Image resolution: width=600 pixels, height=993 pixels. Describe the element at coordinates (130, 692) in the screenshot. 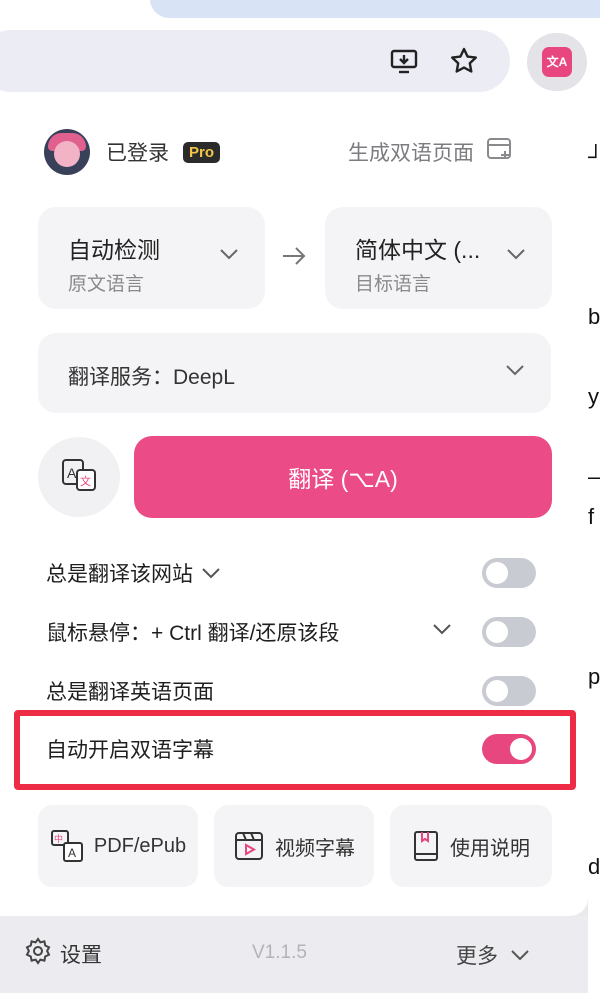

I see `option-label: 总是翻译英语页面` at that location.